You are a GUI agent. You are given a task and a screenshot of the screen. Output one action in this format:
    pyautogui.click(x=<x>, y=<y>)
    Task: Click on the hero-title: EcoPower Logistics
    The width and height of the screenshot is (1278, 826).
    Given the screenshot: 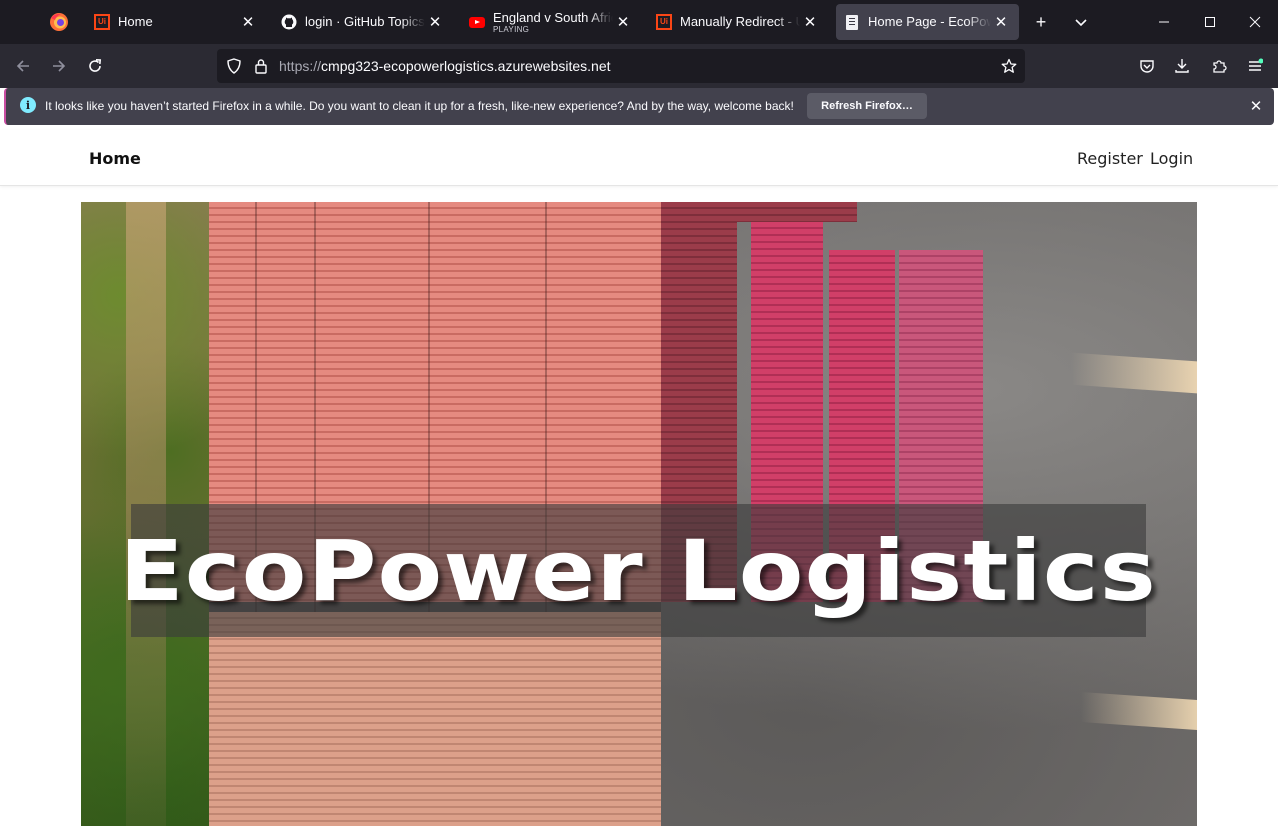 What is the action you would take?
    pyautogui.click(x=638, y=570)
    